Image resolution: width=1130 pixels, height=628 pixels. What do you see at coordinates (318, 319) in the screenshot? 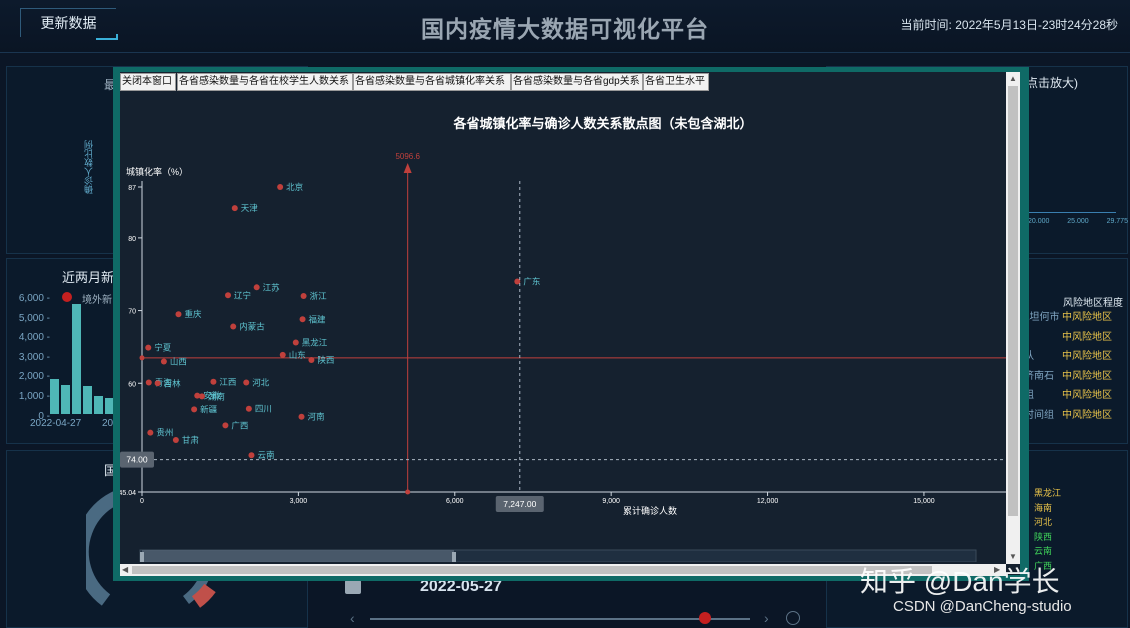
I see `point-label: 福建` at bounding box center [318, 319].